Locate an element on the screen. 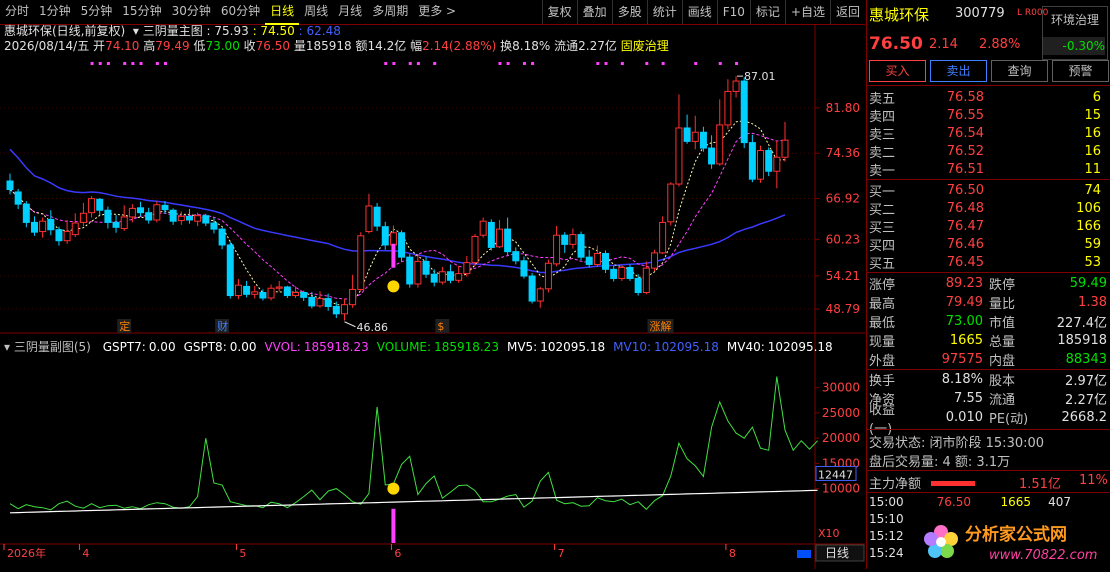 This screenshot has height=572, width=1110. period-tab: 日线 is located at coordinates (282, 12).